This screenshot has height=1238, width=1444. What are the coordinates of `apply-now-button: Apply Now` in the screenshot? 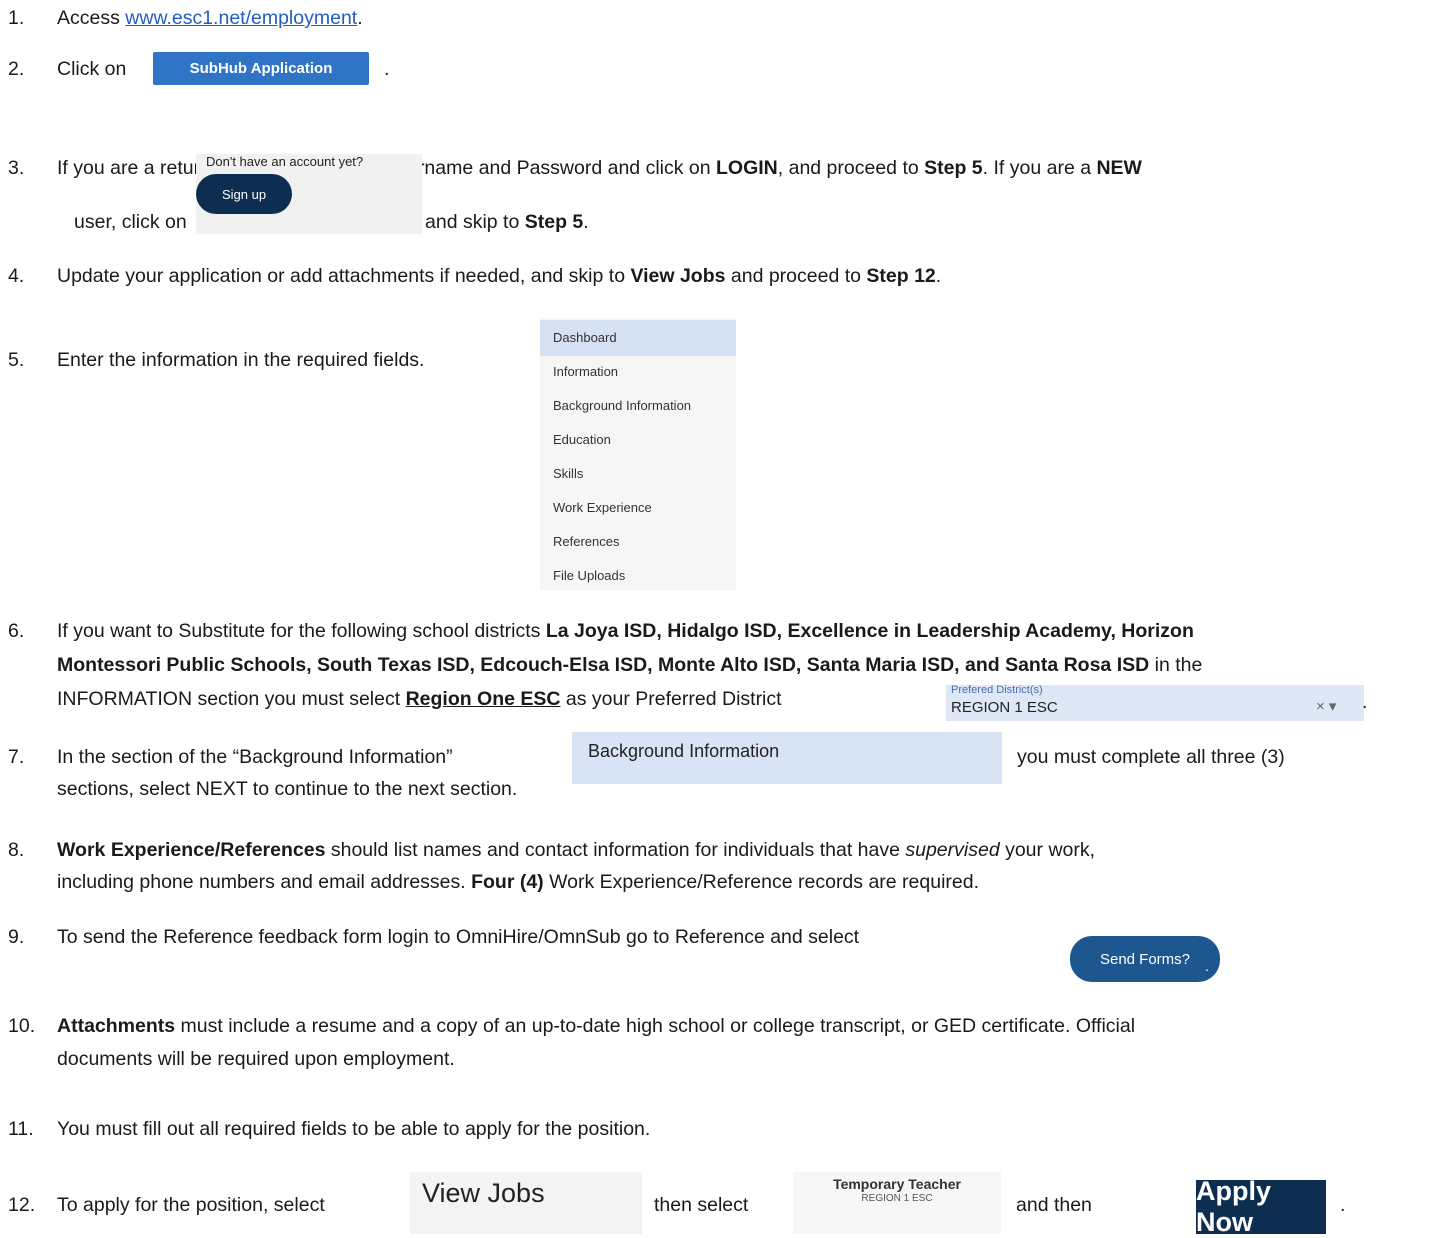 It's located at (1261, 1206).